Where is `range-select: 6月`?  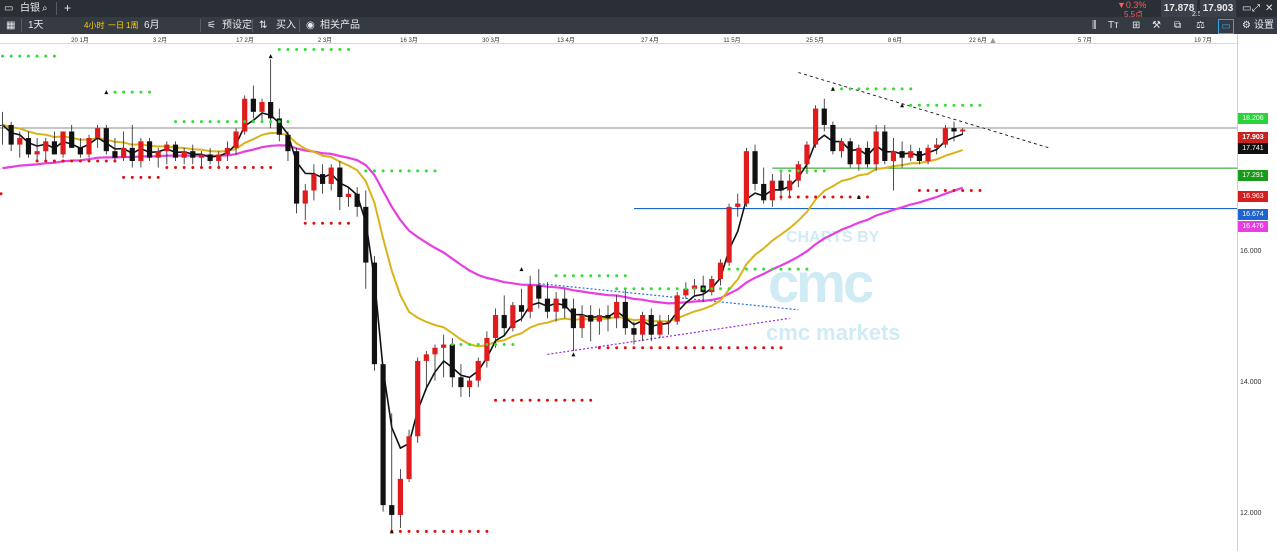 range-select: 6月 is located at coordinates (152, 25).